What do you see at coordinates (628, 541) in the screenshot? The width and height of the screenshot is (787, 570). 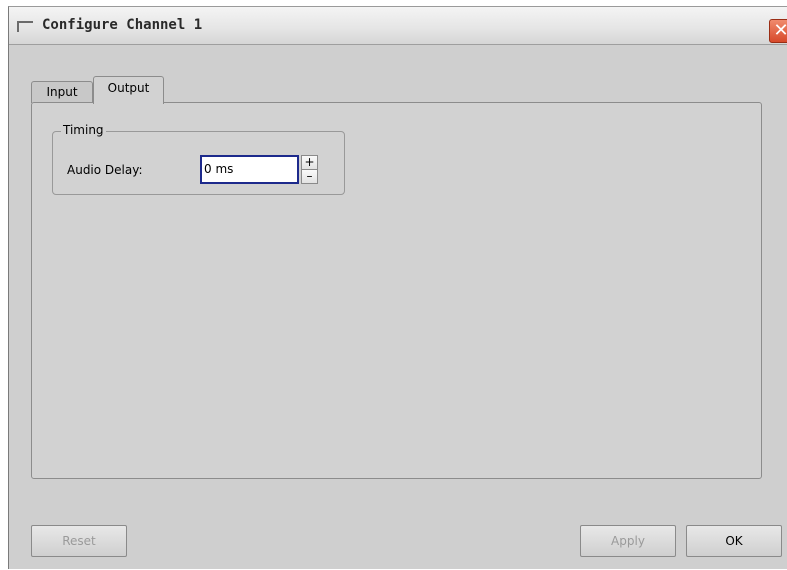 I see `apply-button: Apply` at bounding box center [628, 541].